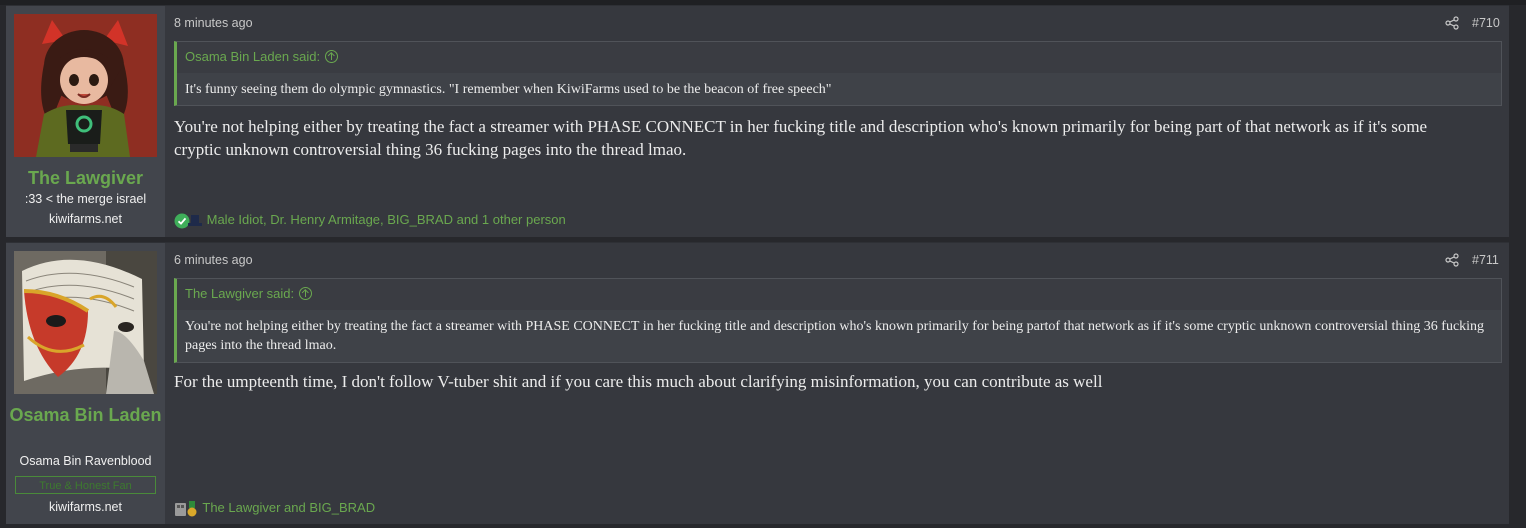 This screenshot has width=1526, height=528. What do you see at coordinates (85, 485) in the screenshot?
I see `user-banner: True & Honest Fan` at bounding box center [85, 485].